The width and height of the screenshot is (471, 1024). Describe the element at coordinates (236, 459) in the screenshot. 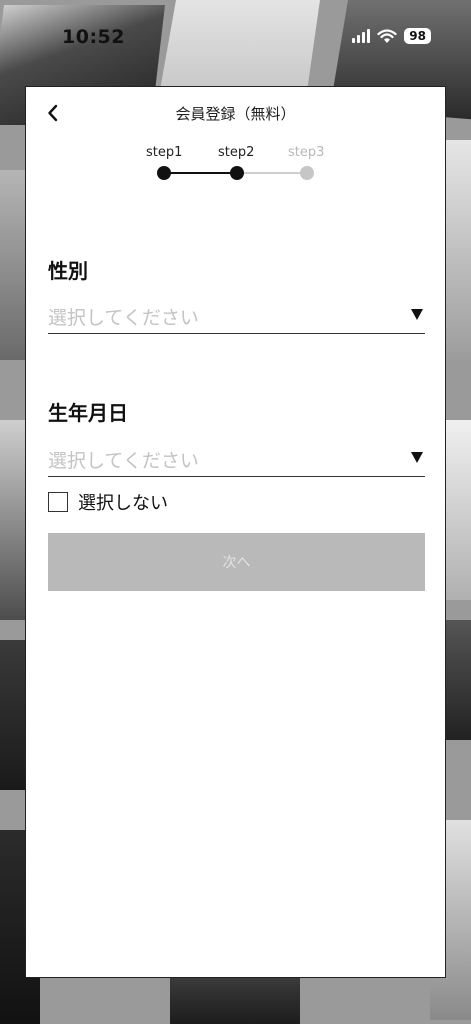

I see `birthdate-select: 選択してください` at that location.